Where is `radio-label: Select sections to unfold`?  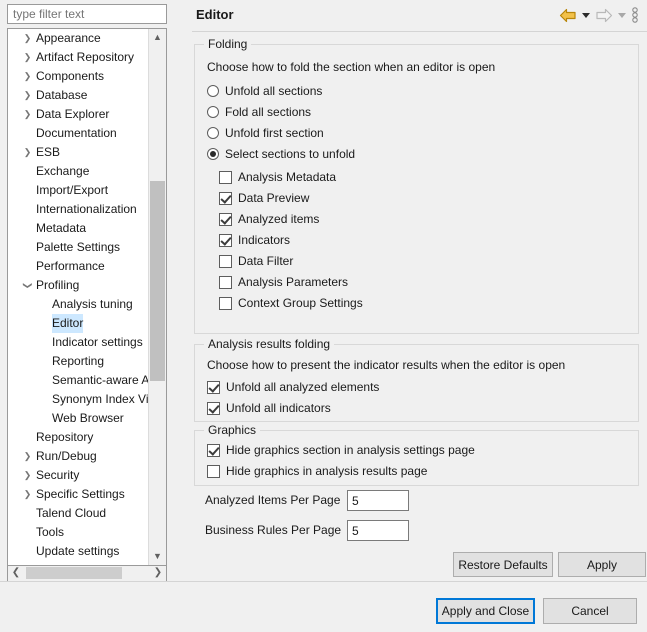 radio-label: Select sections to unfold is located at coordinates (290, 154).